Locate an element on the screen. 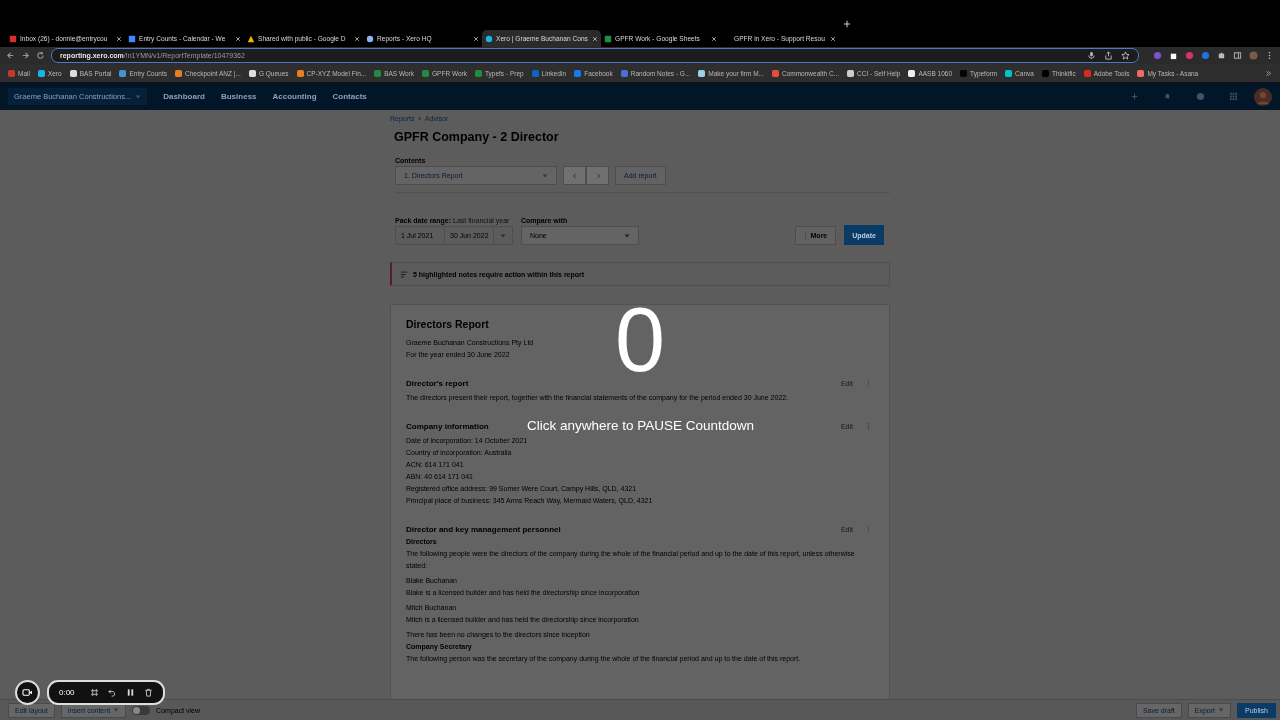  microphone-icon is located at coordinates (1091, 55).